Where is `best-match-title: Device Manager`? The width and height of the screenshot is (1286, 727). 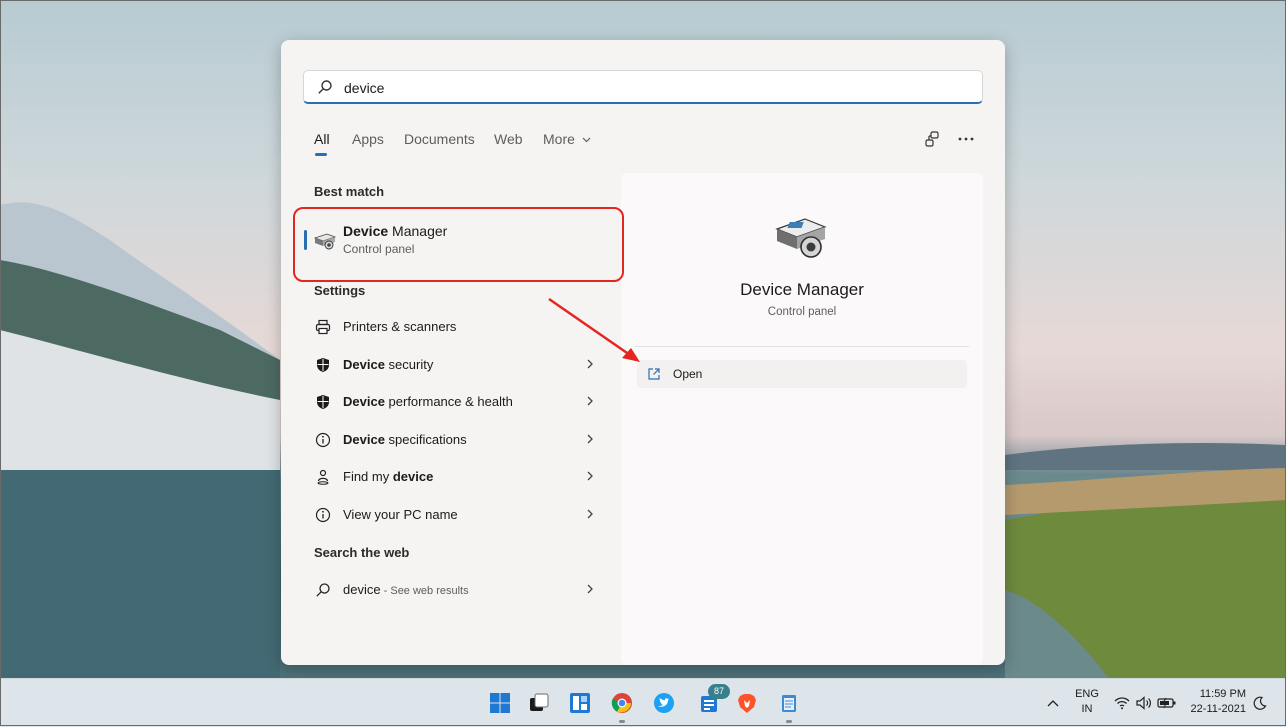 best-match-title: Device Manager is located at coordinates (395, 231).